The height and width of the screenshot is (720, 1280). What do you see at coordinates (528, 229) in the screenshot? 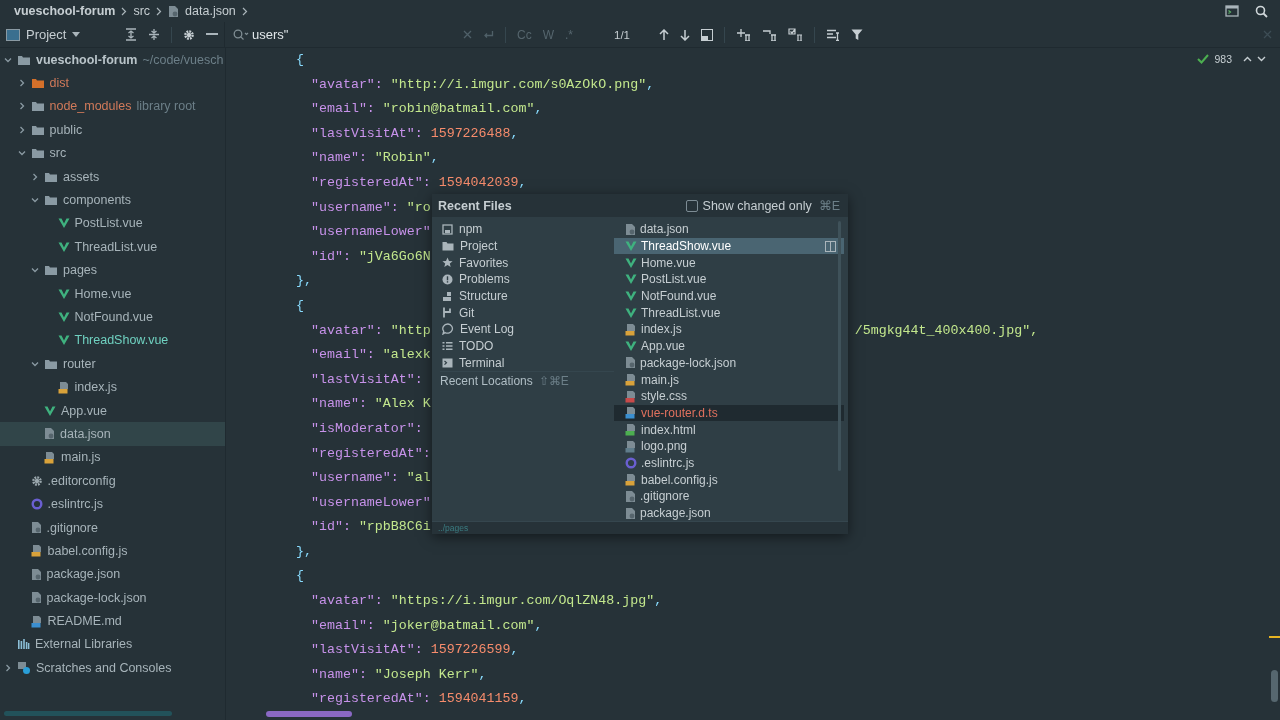
I see `tool-window-item: npm` at bounding box center [528, 229].